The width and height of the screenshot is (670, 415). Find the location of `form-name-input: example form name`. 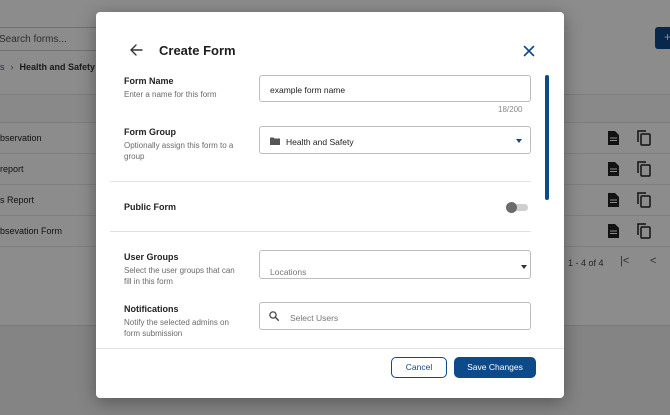

form-name-input: example form name is located at coordinates (395, 88).